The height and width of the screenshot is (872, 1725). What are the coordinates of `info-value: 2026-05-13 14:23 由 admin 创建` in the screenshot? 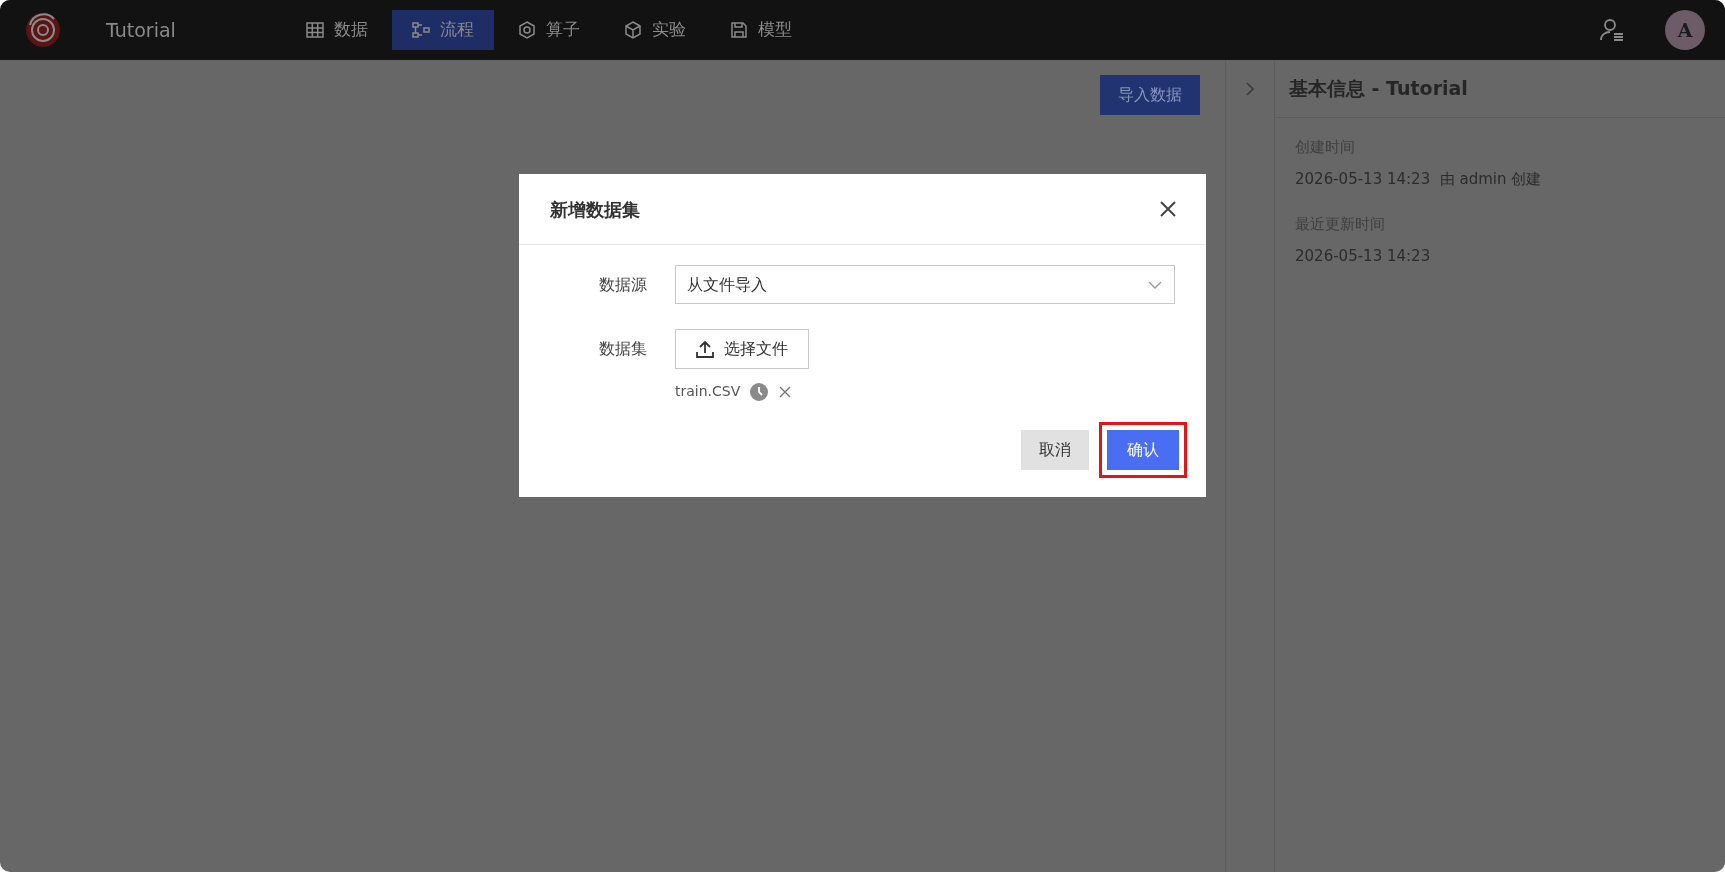 It's located at (1419, 179).